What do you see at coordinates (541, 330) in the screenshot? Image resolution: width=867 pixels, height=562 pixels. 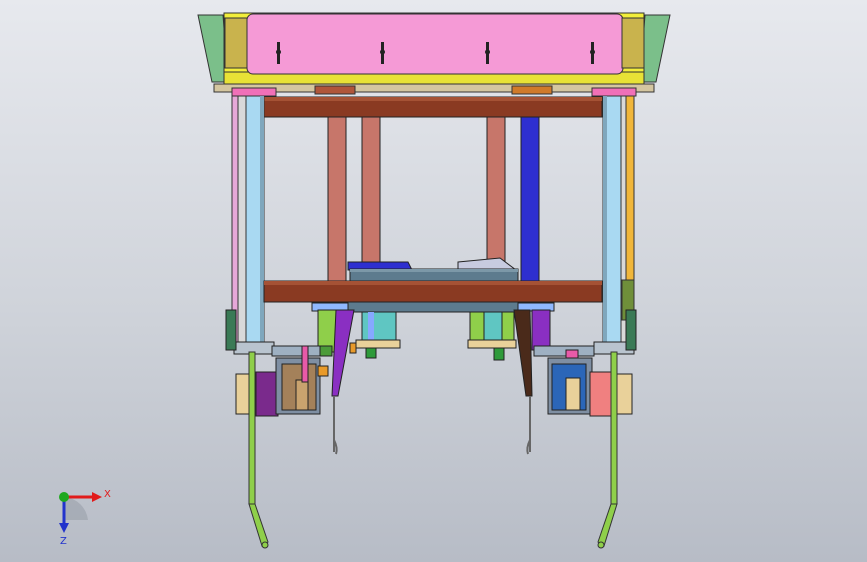 I see `right-green-cylinder` at bounding box center [541, 330].